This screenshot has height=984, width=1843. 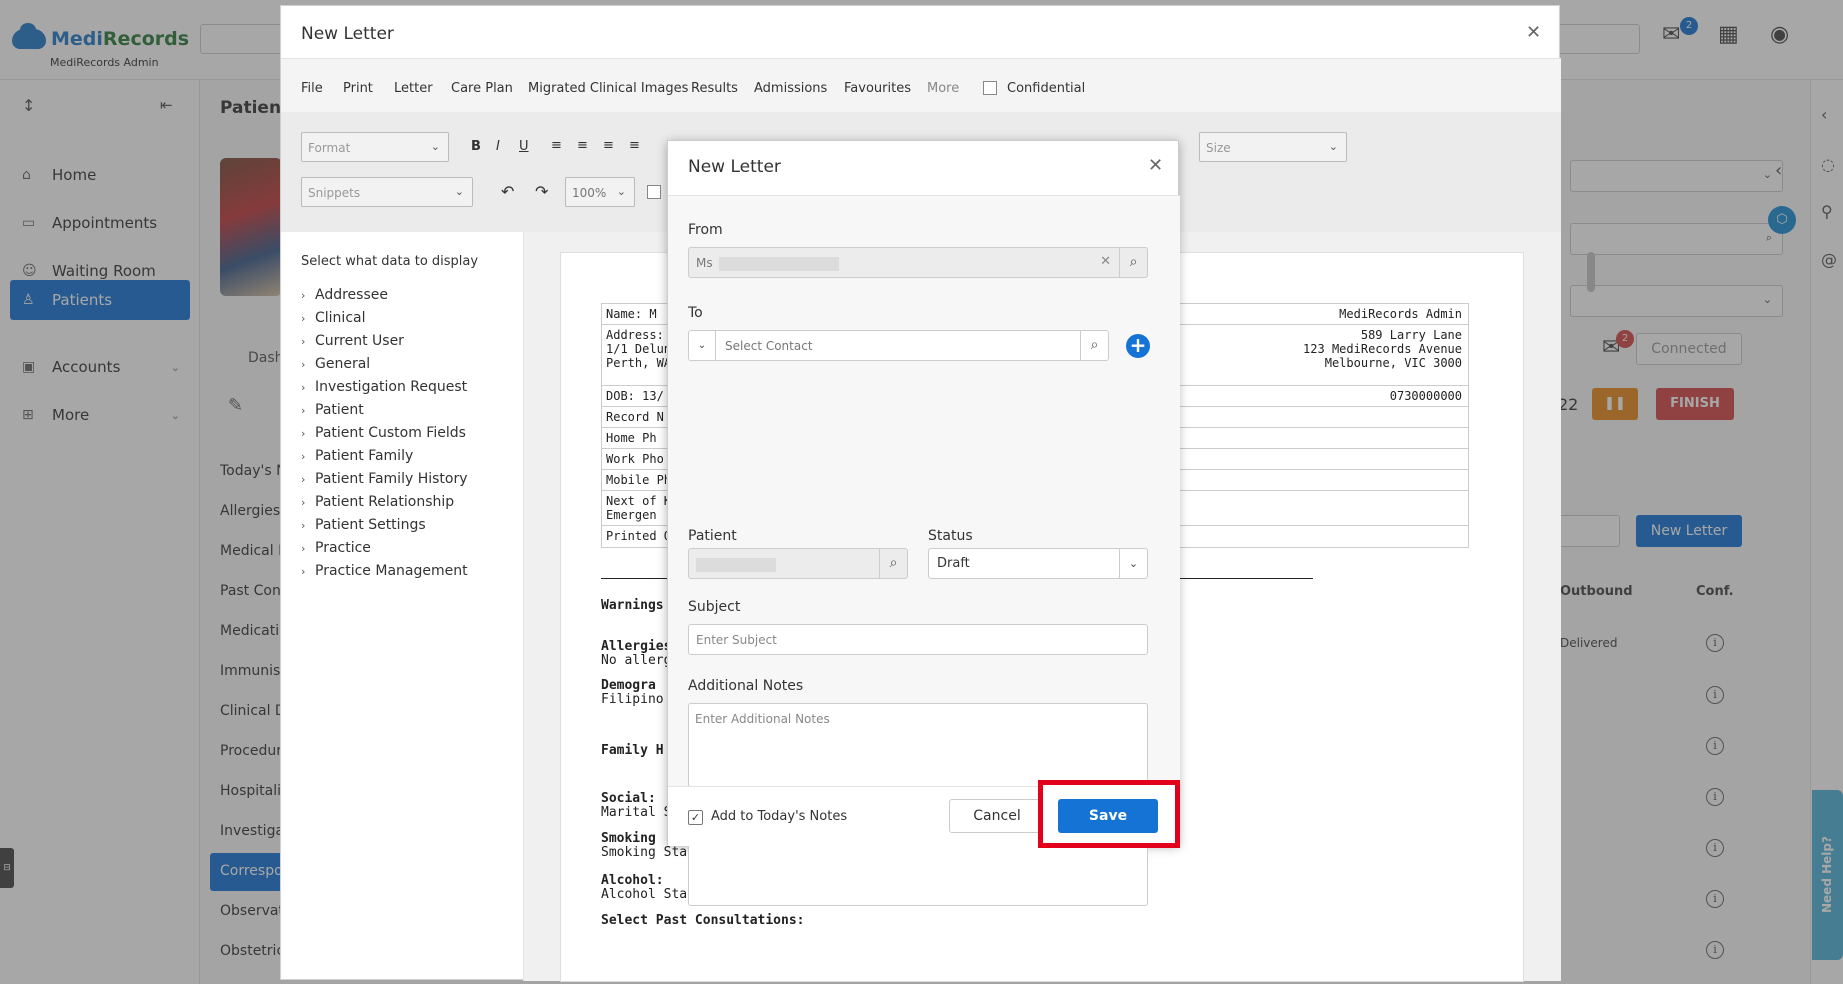 I want to click on redacted-patient, so click(x=736, y=564).